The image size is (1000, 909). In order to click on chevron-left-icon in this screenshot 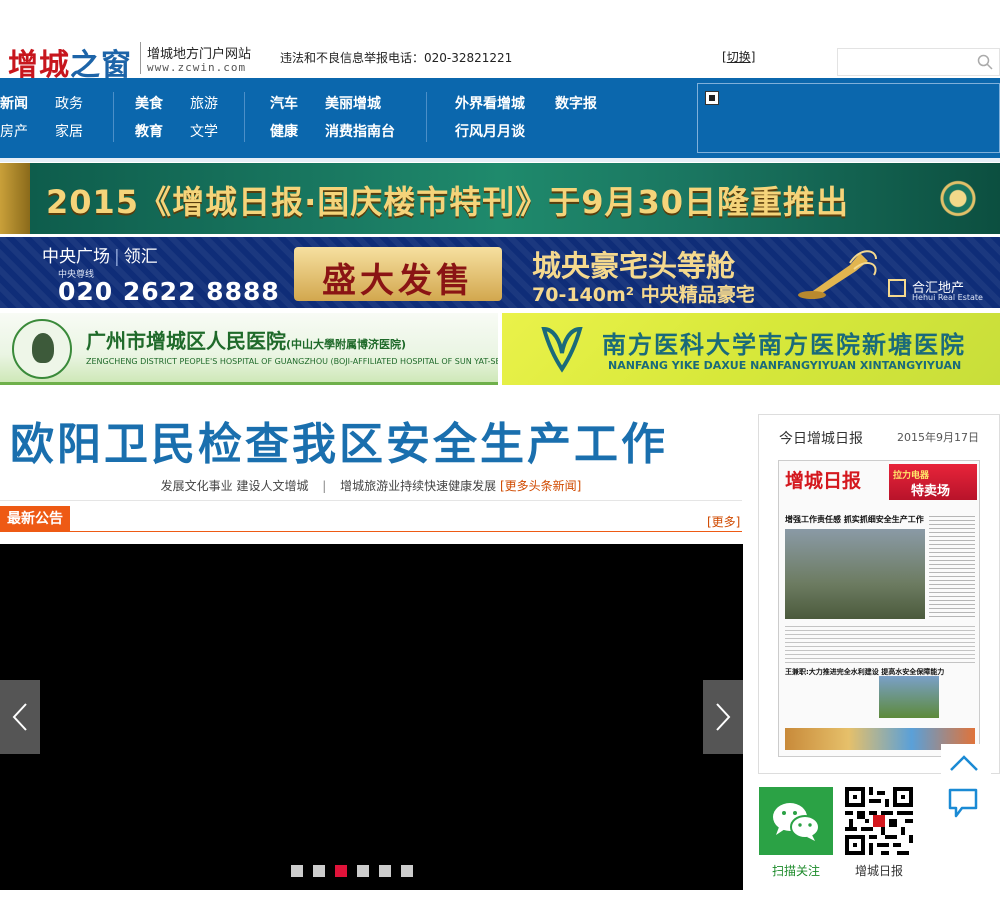, I will do `click(19, 717)`.